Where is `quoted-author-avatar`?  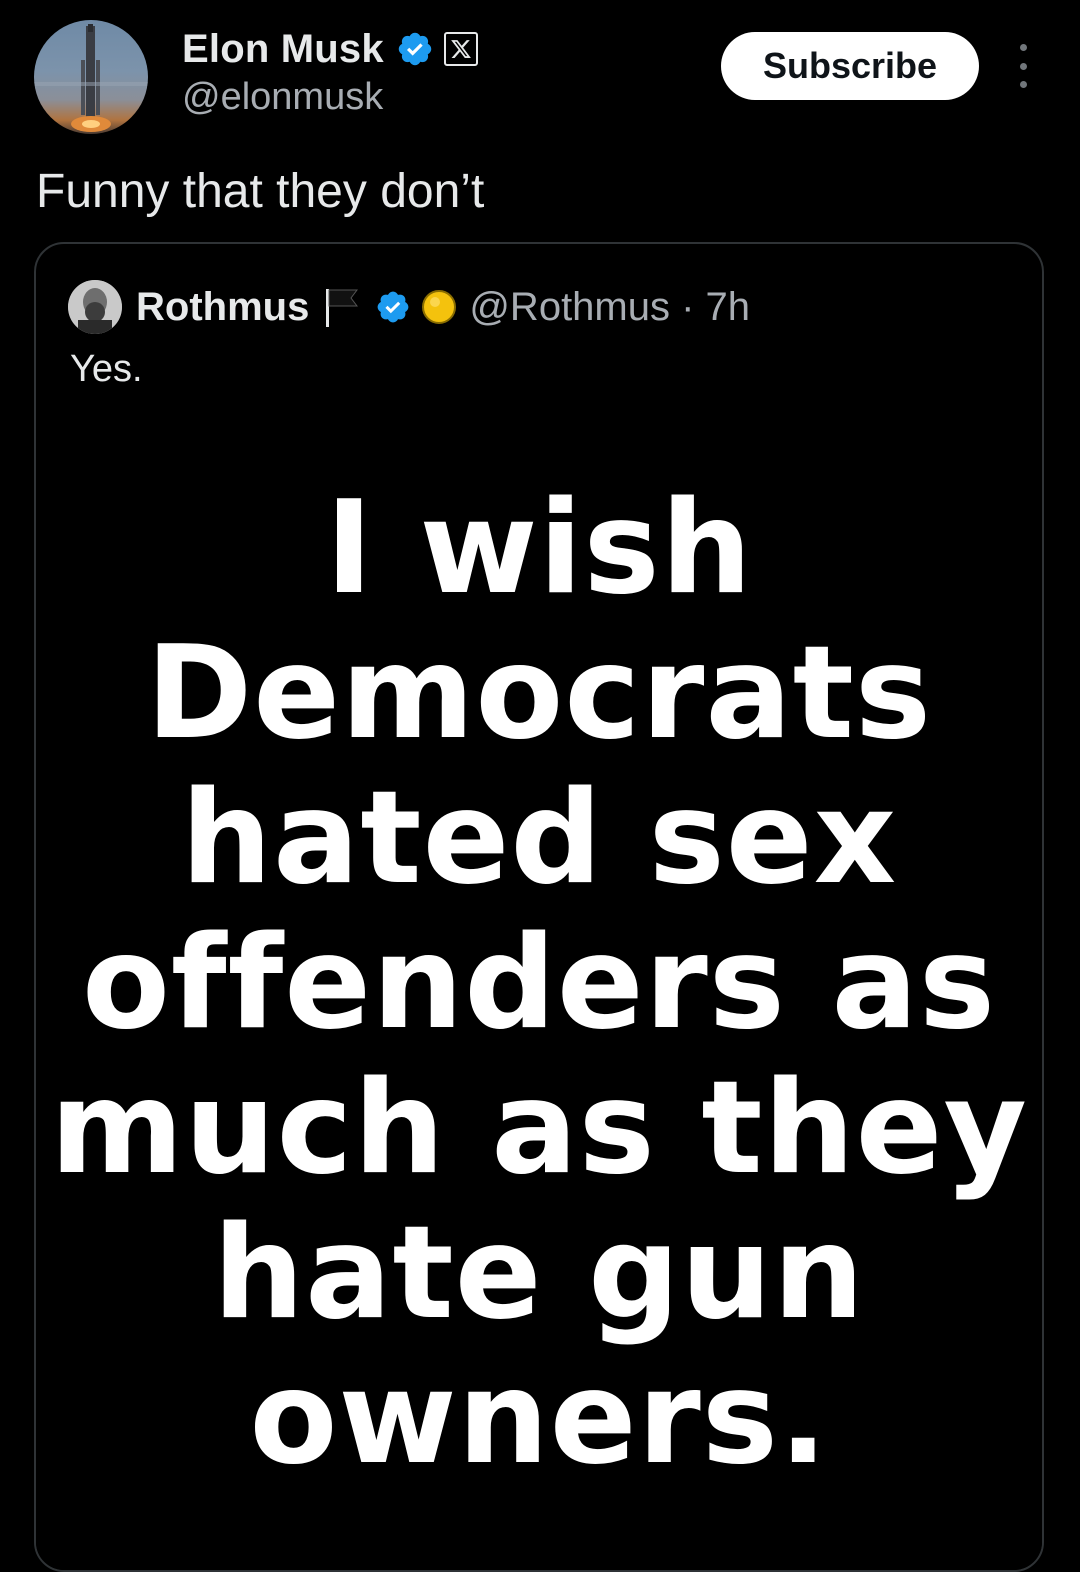
quoted-author-avatar is located at coordinates (95, 307).